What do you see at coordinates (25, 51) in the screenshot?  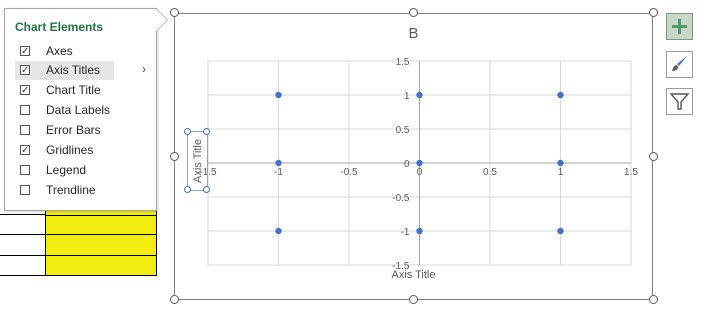 I see `axes-checkbox: ✓` at bounding box center [25, 51].